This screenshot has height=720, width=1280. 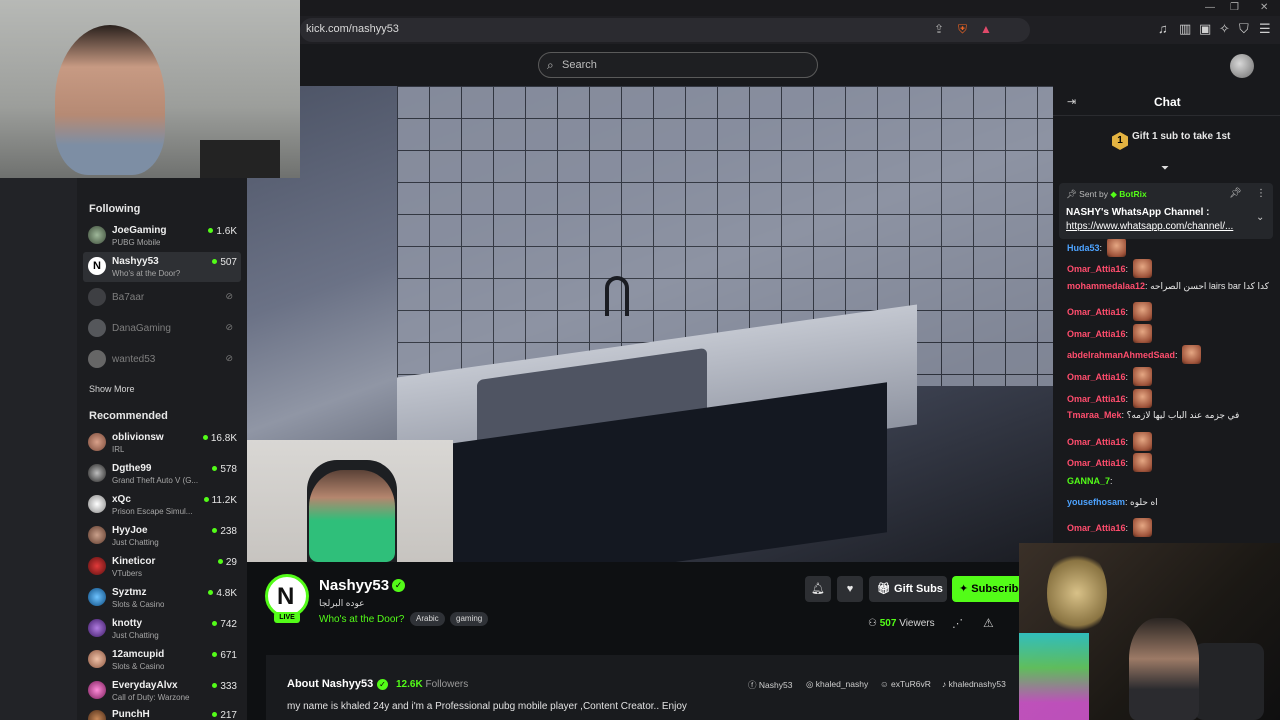 I want to click on channel-name: PunchH, so click(x=131, y=714).